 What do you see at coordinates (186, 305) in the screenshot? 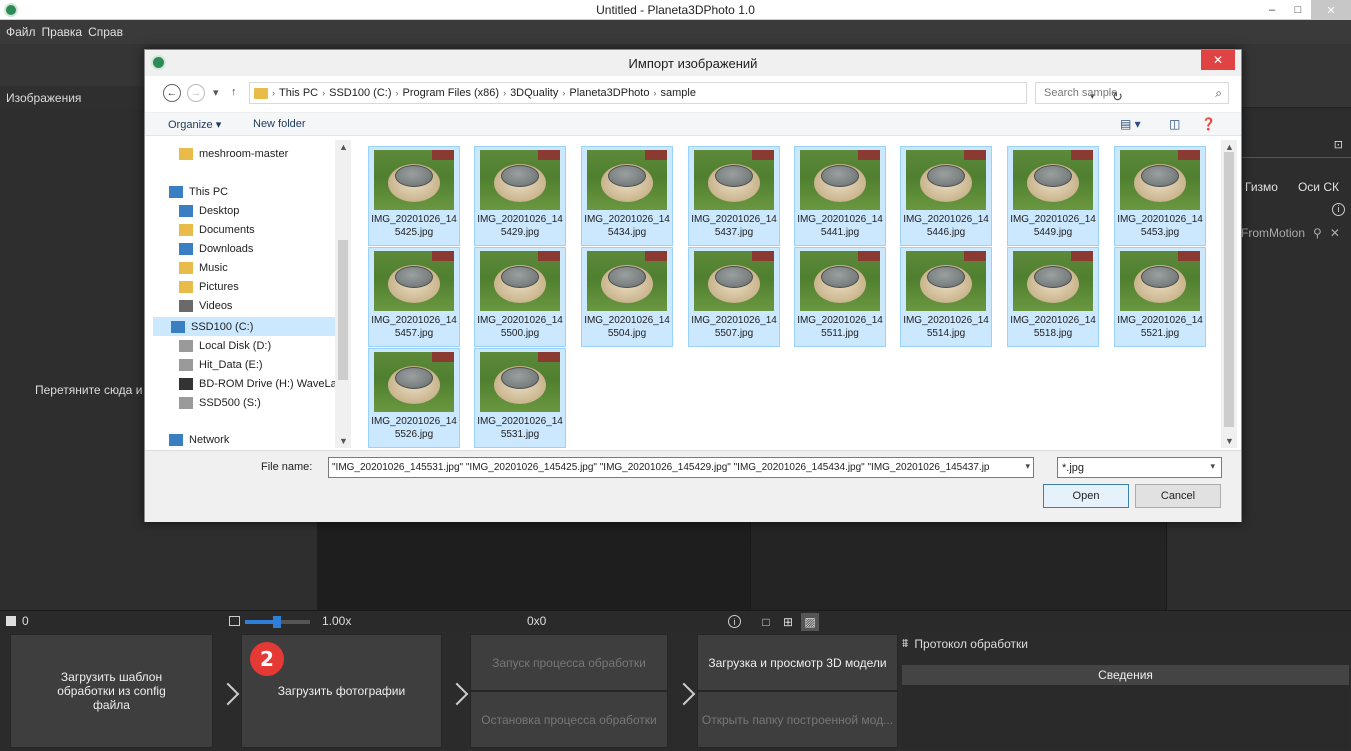
I see `videos-icon` at bounding box center [186, 305].